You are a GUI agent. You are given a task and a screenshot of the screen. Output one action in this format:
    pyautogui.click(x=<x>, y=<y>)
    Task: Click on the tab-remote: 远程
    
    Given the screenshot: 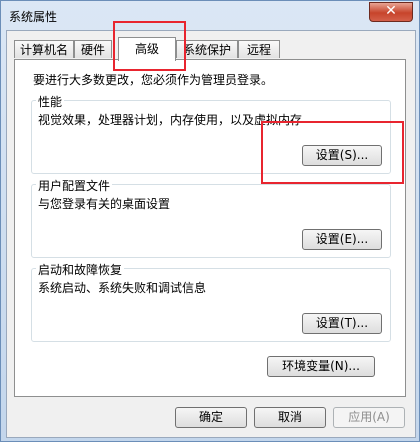 What is the action you would take?
    pyautogui.click(x=259, y=49)
    